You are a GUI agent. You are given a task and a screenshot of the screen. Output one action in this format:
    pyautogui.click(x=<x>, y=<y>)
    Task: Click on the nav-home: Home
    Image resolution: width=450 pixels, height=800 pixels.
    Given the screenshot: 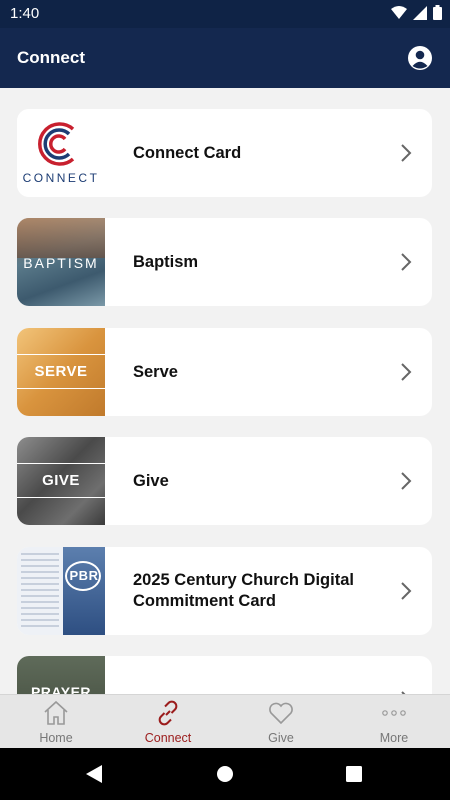 What is the action you would take?
    pyautogui.click(x=56, y=722)
    